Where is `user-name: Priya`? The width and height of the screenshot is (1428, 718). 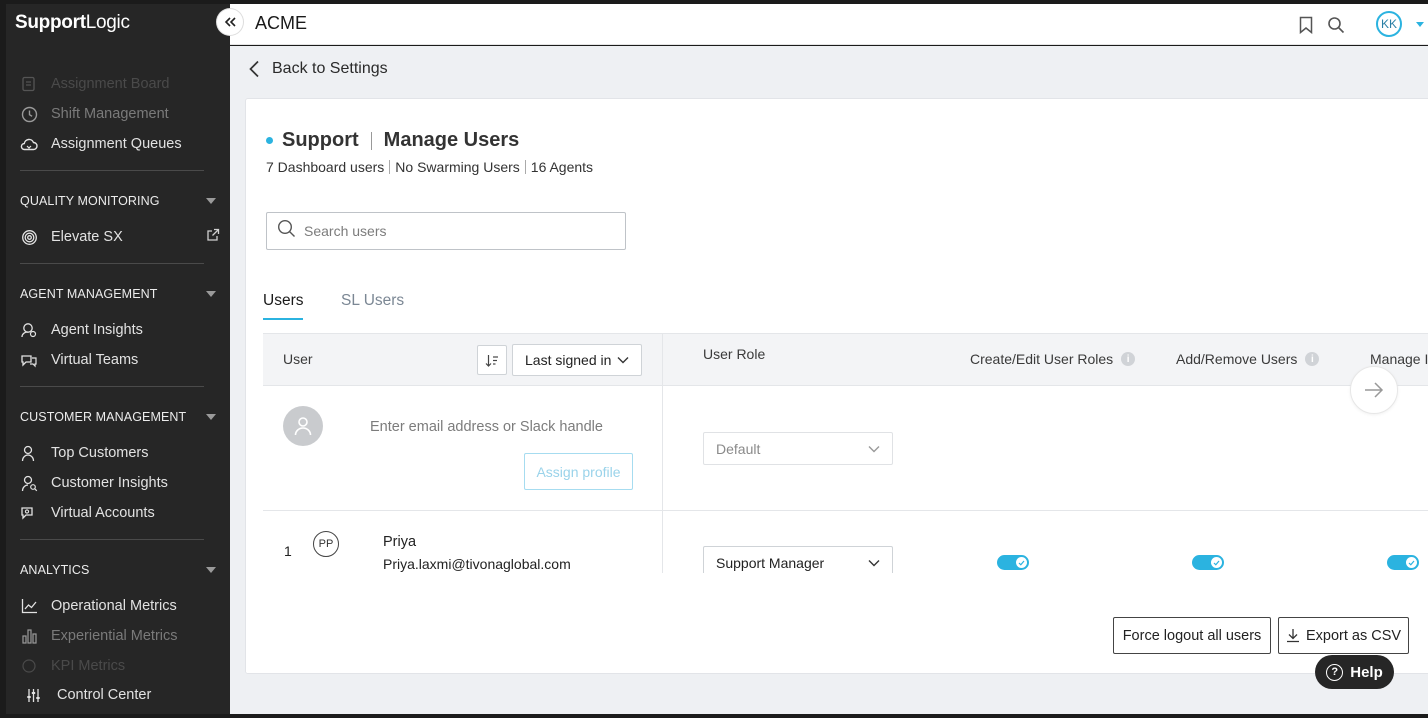 user-name: Priya is located at coordinates (400, 542).